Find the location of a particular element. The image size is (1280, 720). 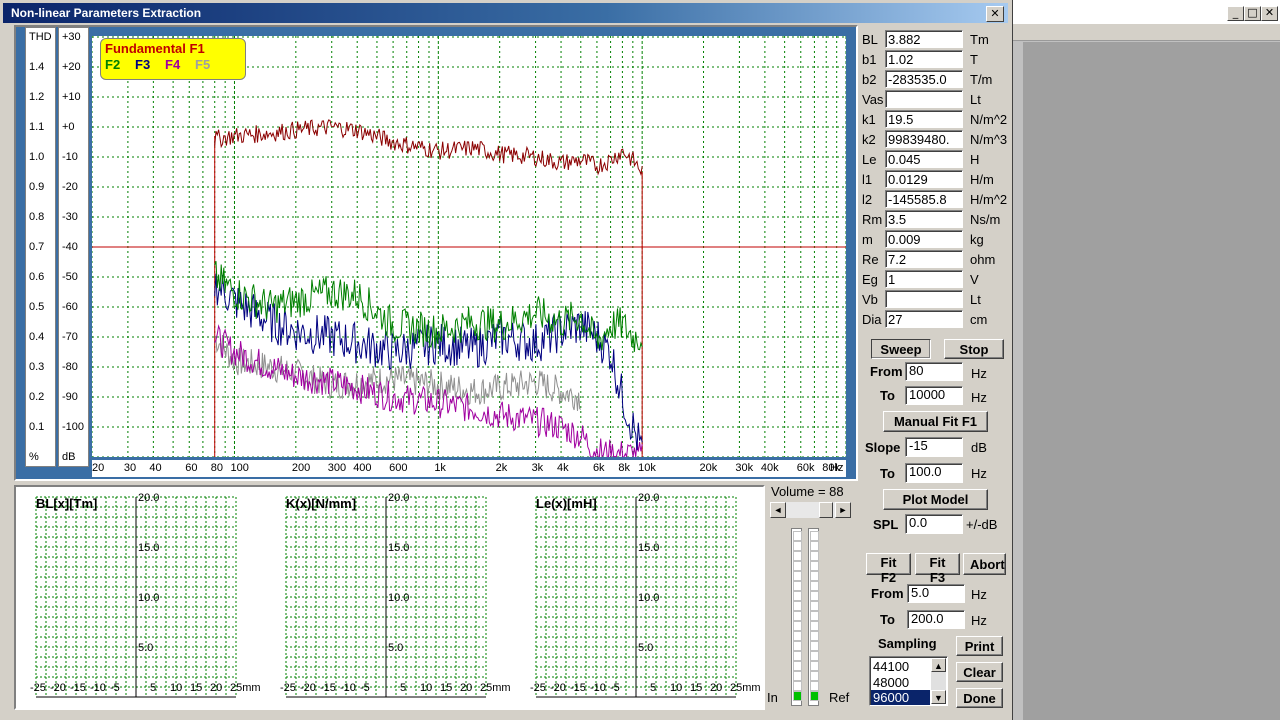

param-unit-12: V is located at coordinates (974, 279).